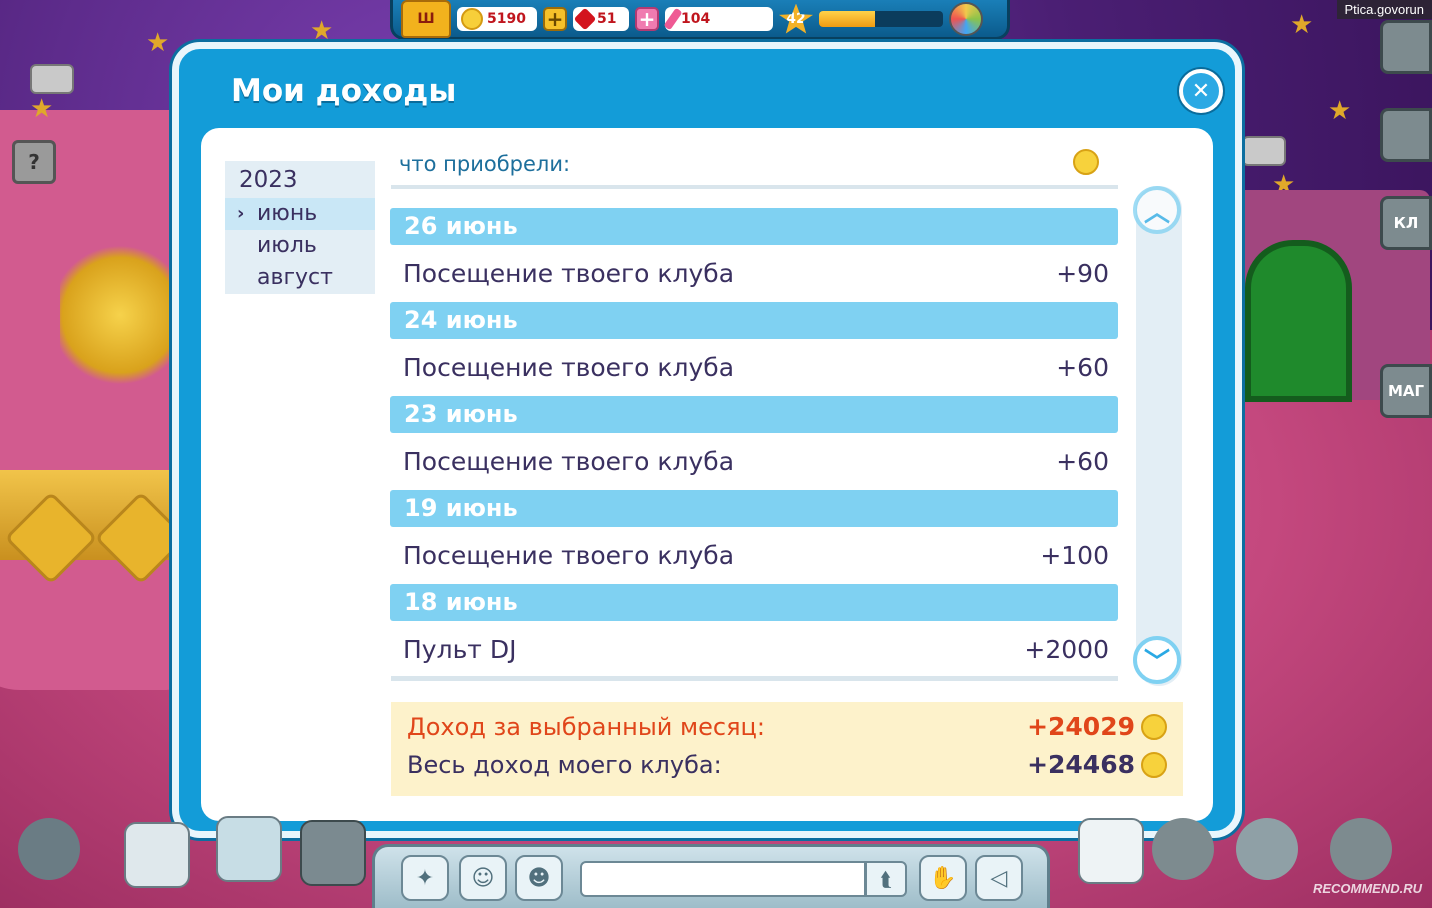  What do you see at coordinates (1367, 888) in the screenshot?
I see `watermark-site: RECOMMEND.RU` at bounding box center [1367, 888].